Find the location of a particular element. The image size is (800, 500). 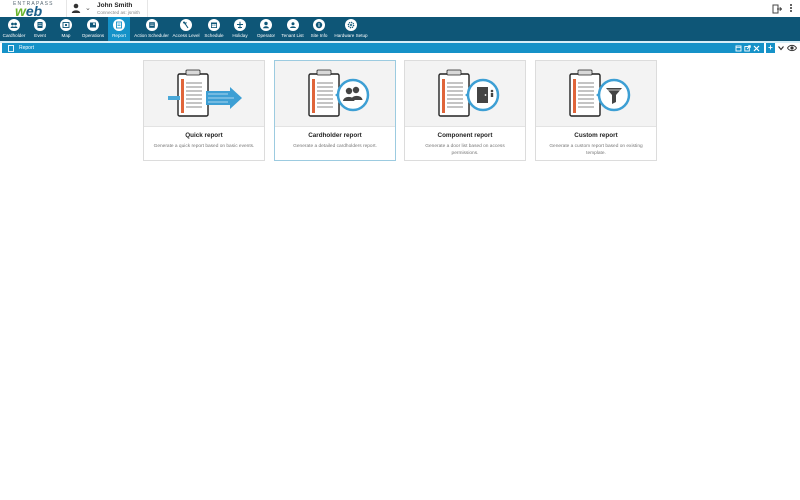

chevron-down-icon is located at coordinates (781, 48).